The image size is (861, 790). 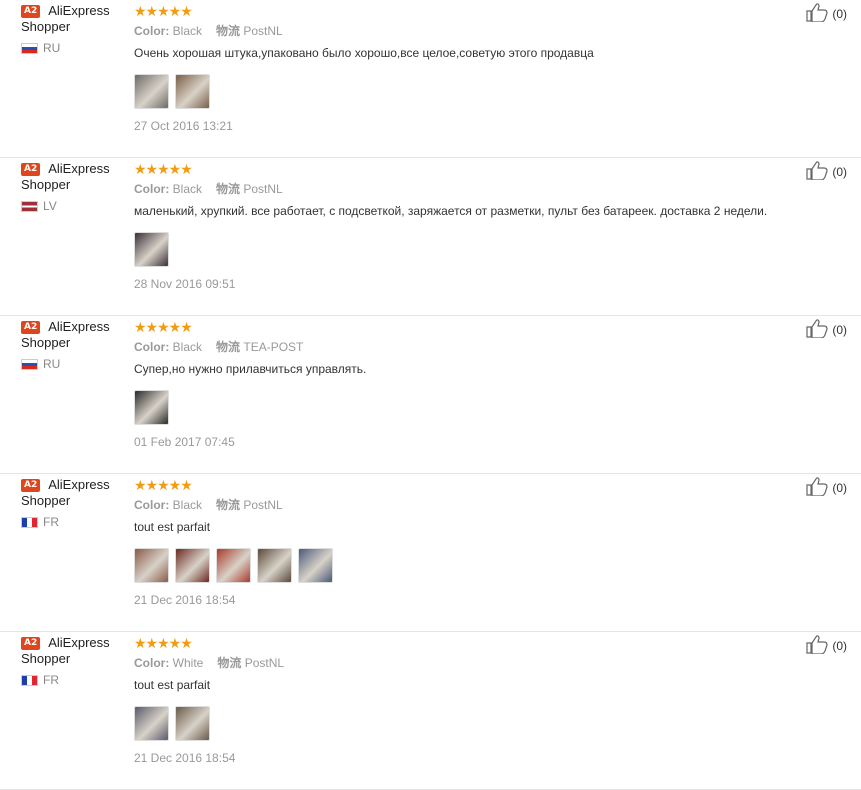 I want to click on country-code: FR, so click(x=51, y=680).